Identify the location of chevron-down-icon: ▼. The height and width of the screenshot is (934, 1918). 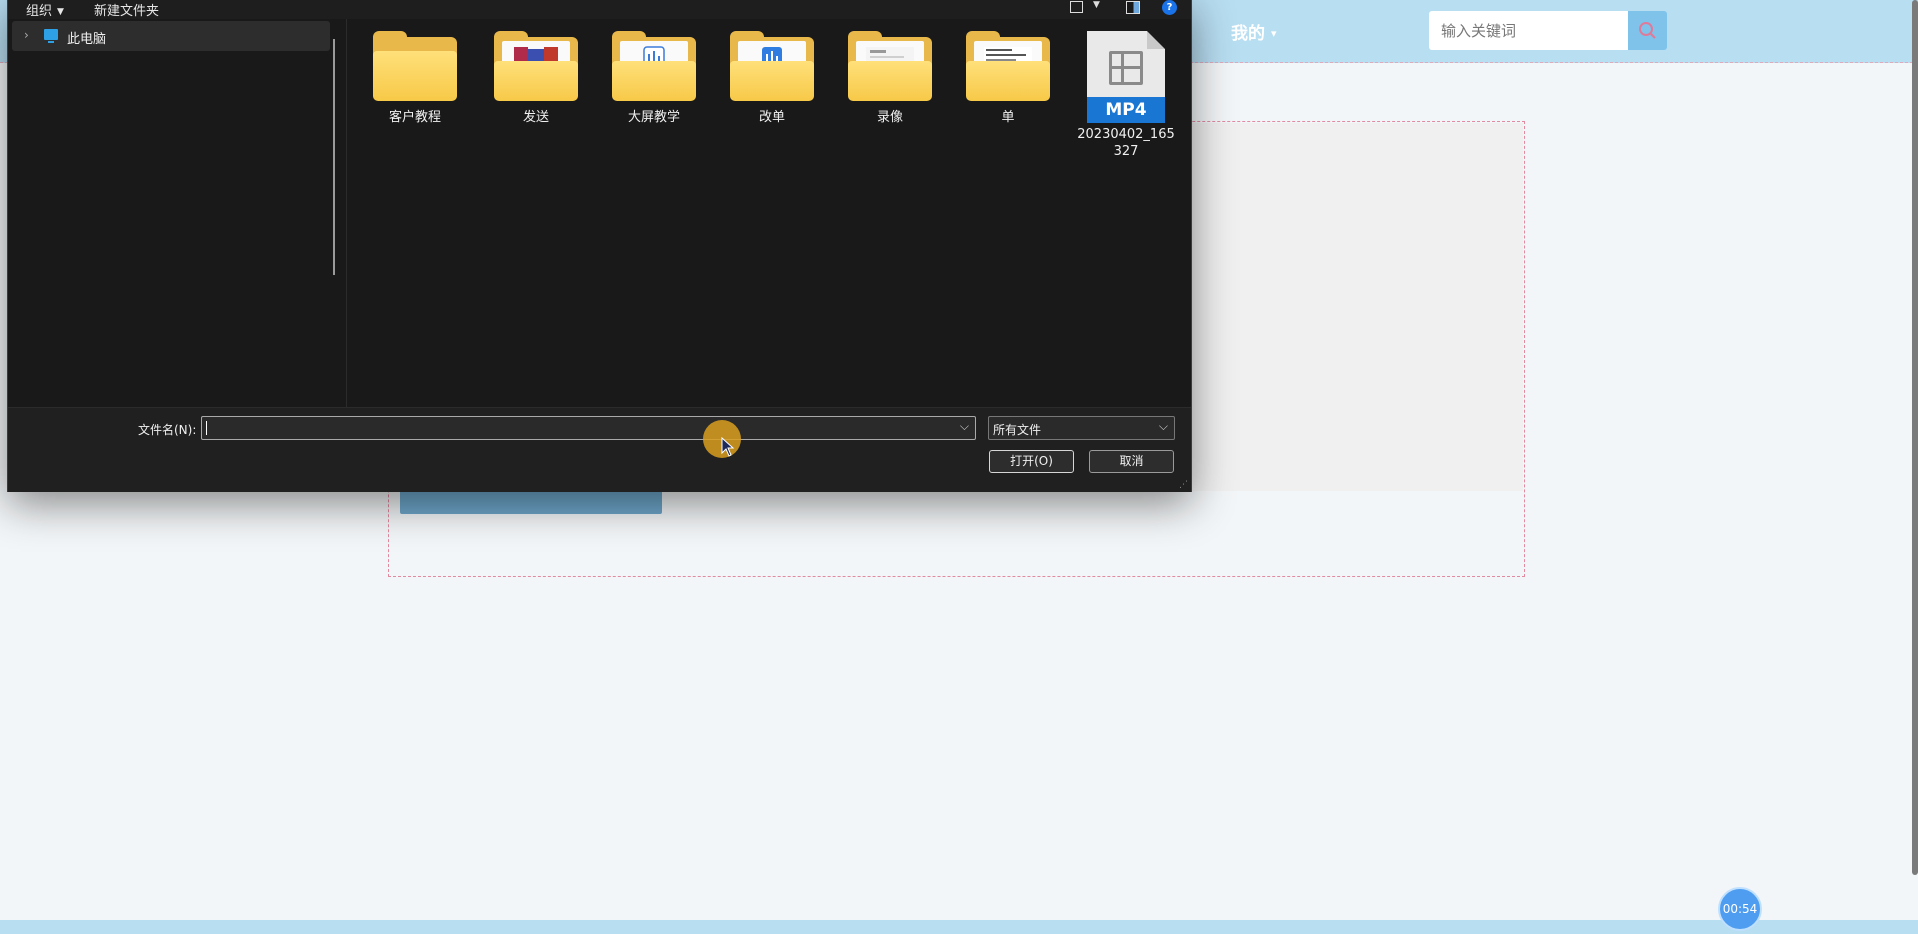
(60, 12).